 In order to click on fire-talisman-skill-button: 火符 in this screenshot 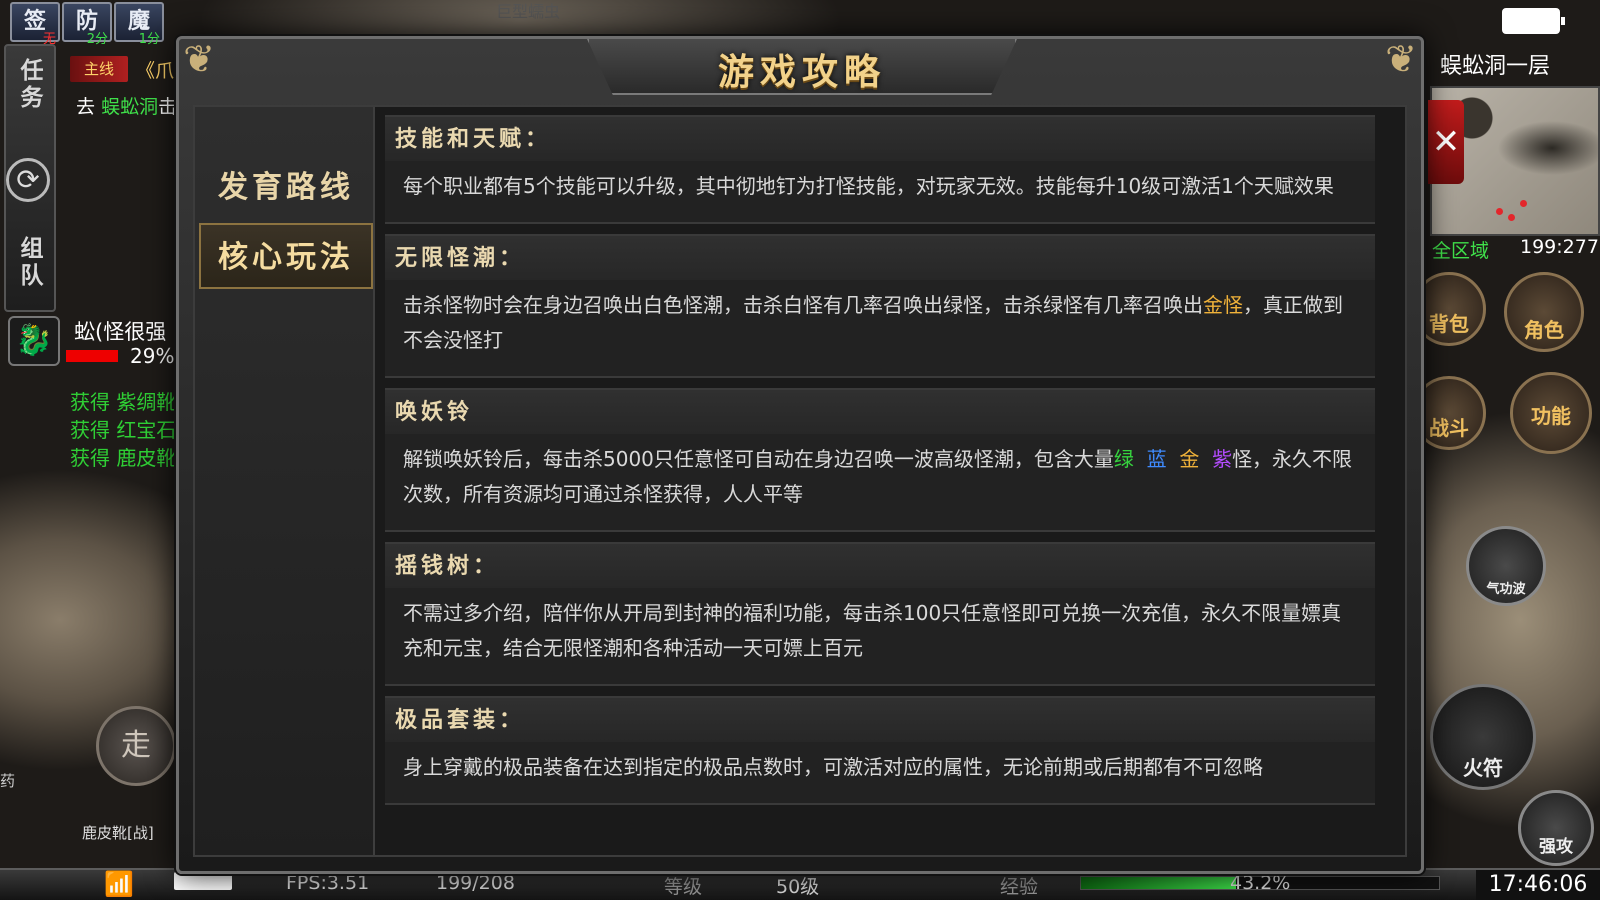, I will do `click(1483, 737)`.